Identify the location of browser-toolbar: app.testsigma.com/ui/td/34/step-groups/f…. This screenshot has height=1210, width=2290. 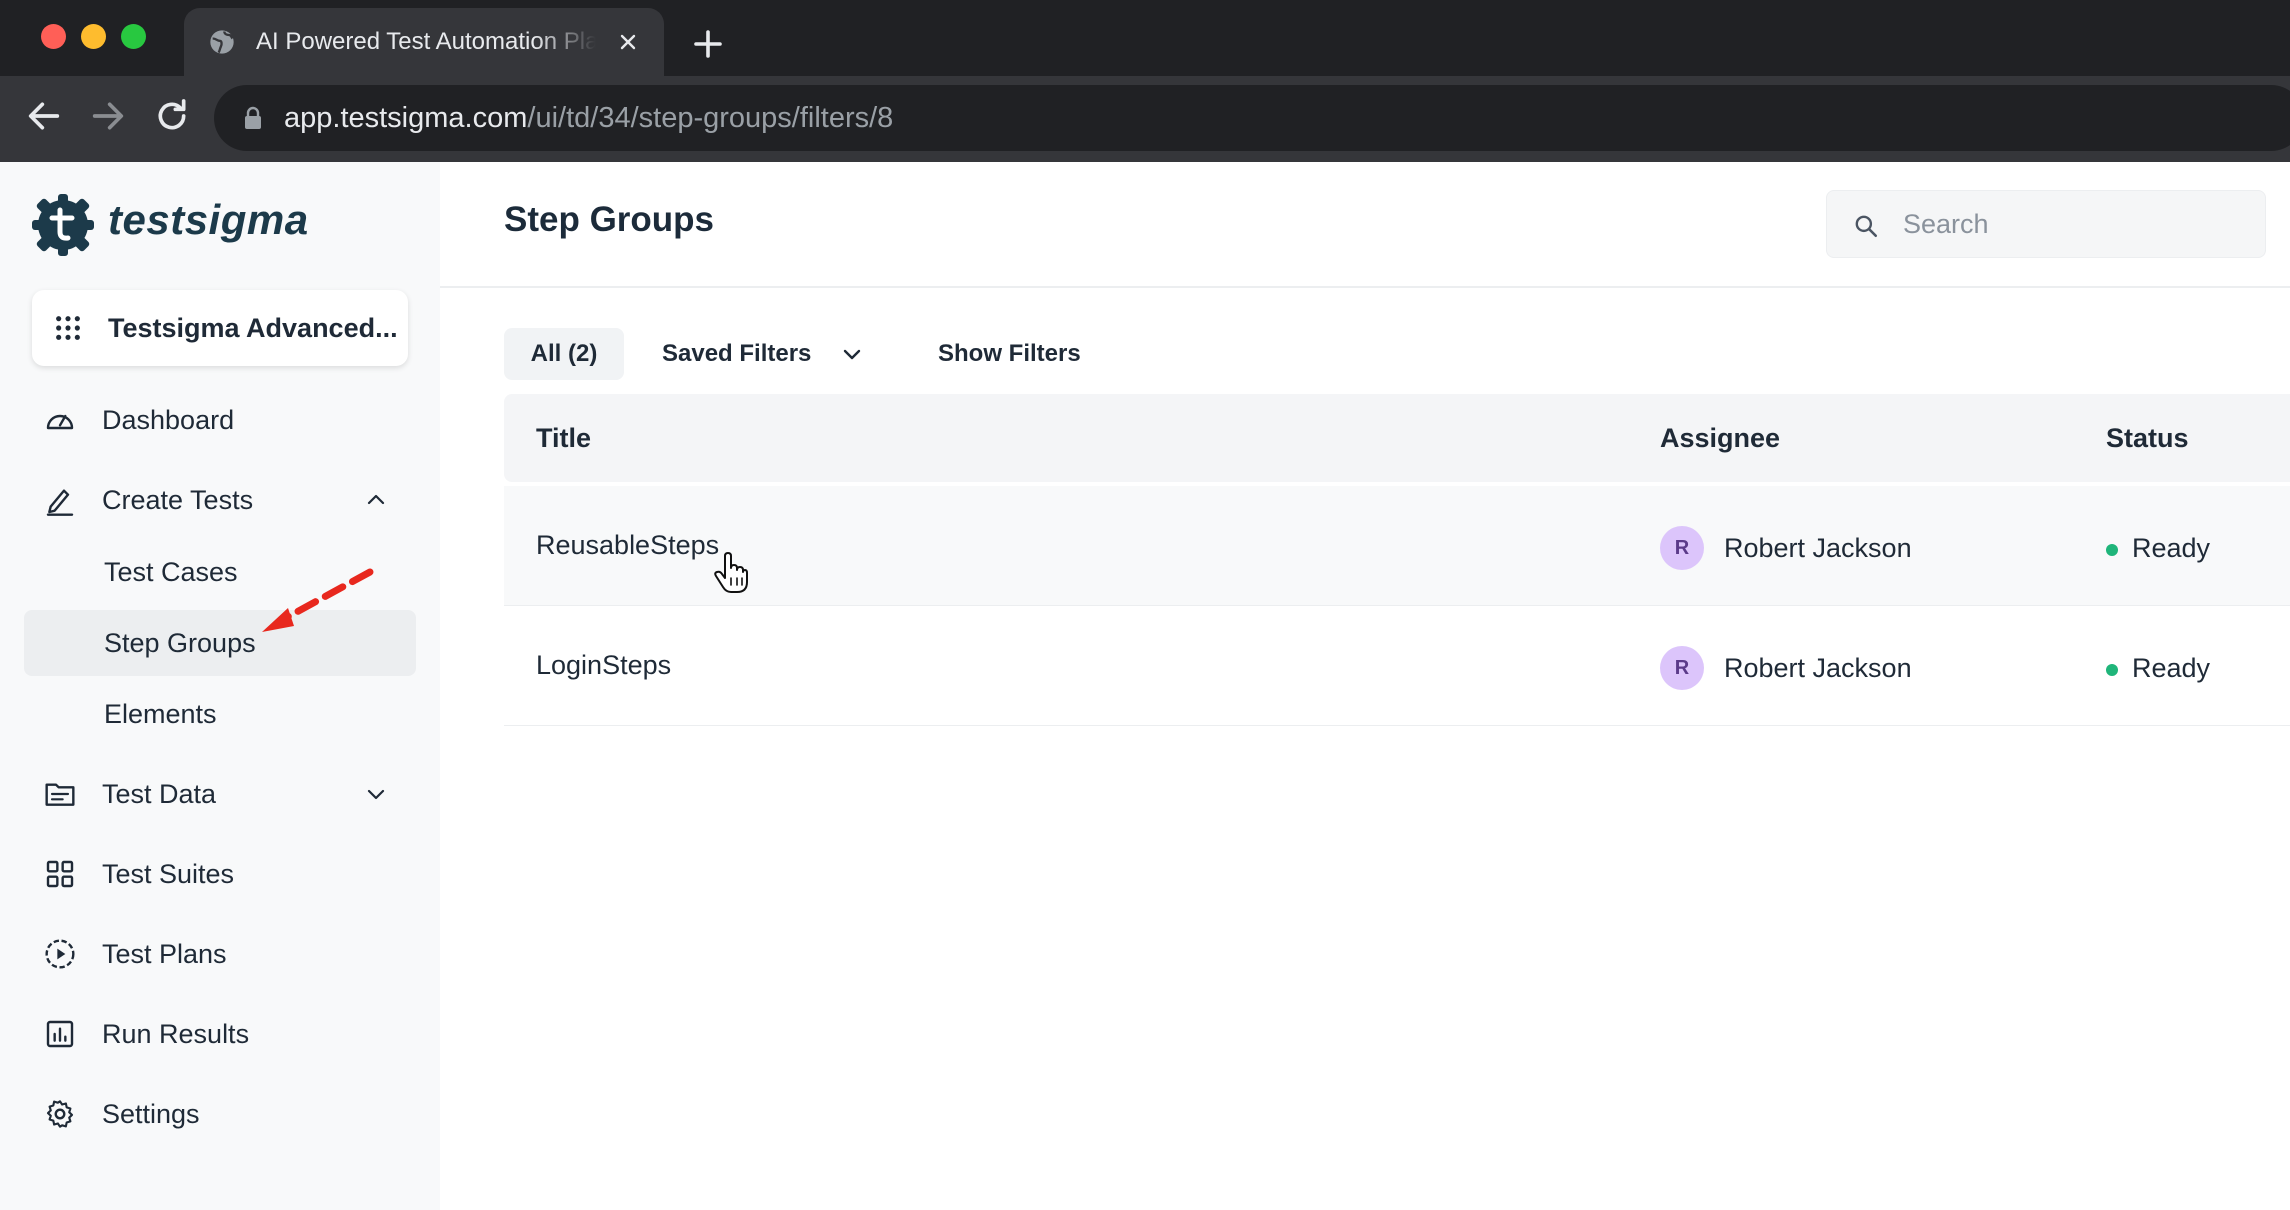
(1145, 119).